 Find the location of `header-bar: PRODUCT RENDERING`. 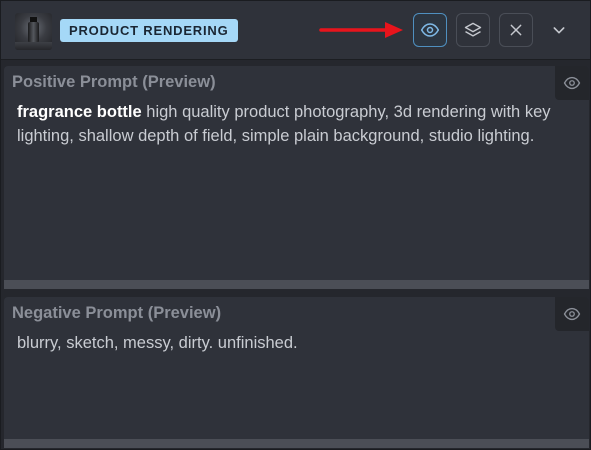

header-bar: PRODUCT RENDERING is located at coordinates (295, 30).